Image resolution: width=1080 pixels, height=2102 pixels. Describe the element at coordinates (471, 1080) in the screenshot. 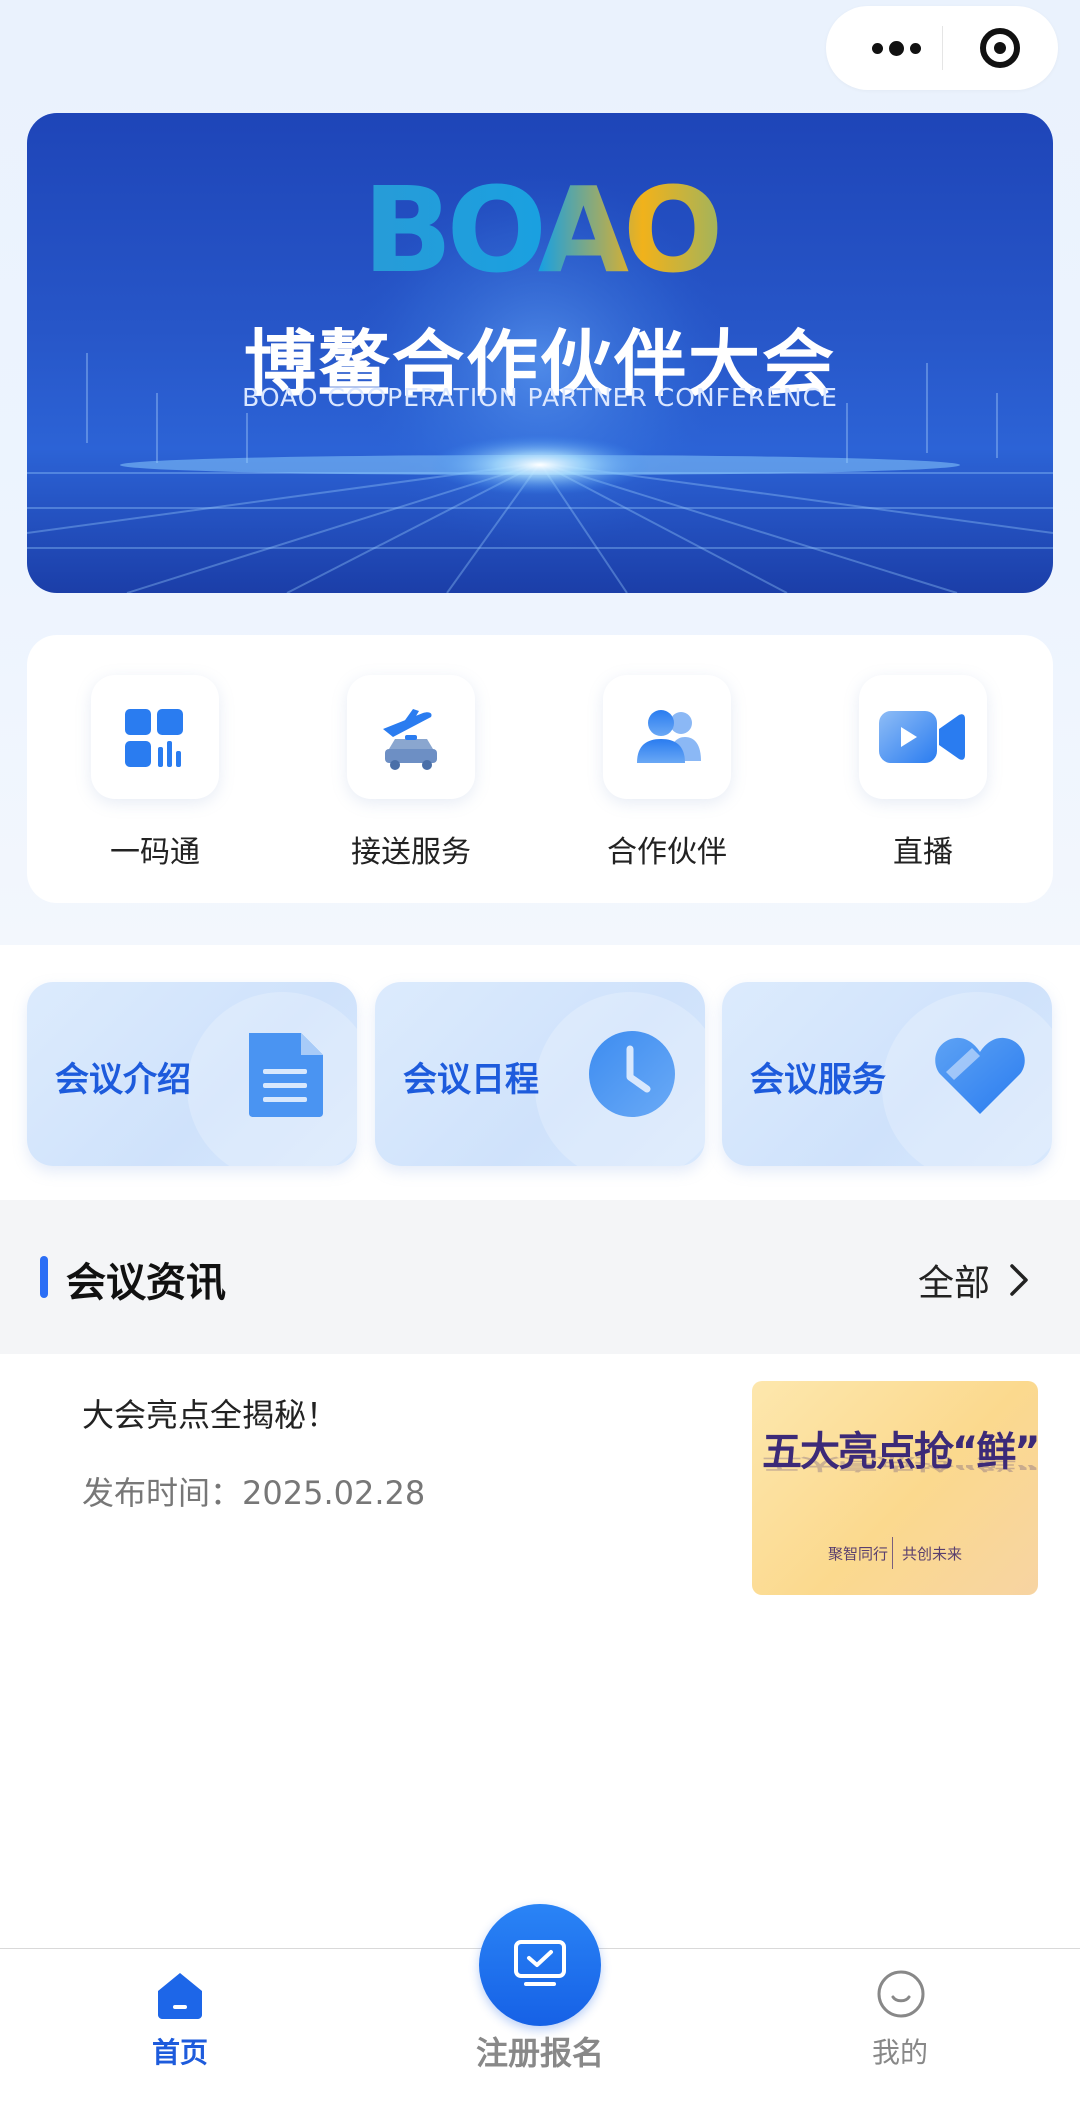

I see `section-card-label: 会议日程` at that location.